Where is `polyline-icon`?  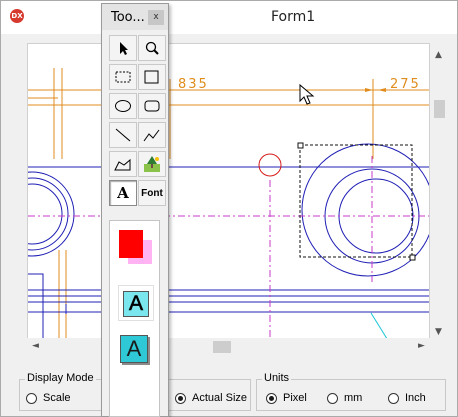 polyline-icon is located at coordinates (151, 135).